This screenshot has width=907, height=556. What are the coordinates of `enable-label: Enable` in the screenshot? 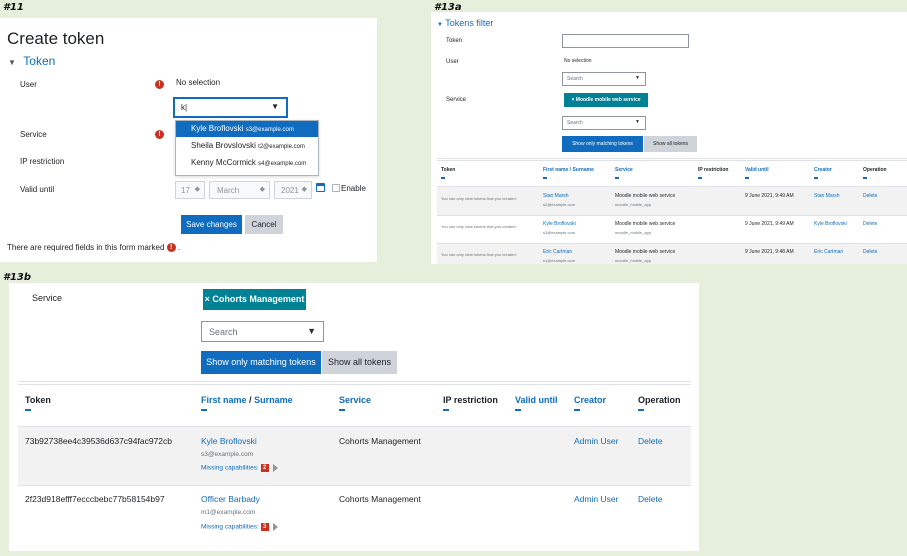 It's located at (353, 188).